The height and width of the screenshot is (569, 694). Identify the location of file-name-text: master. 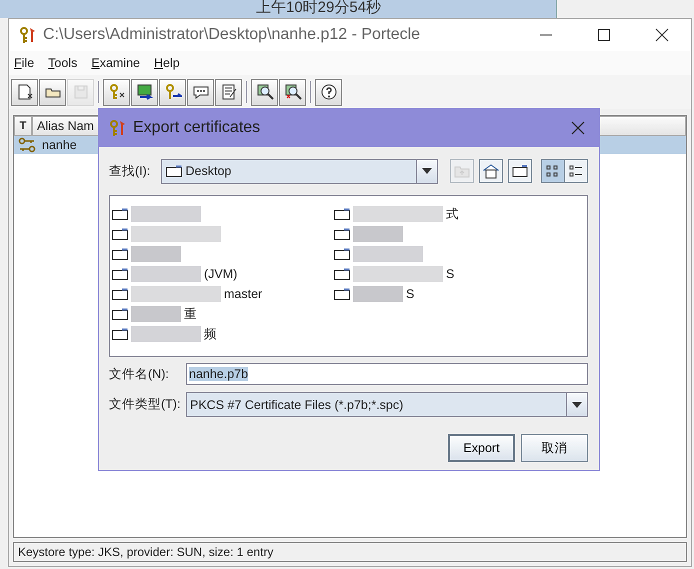
(243, 294).